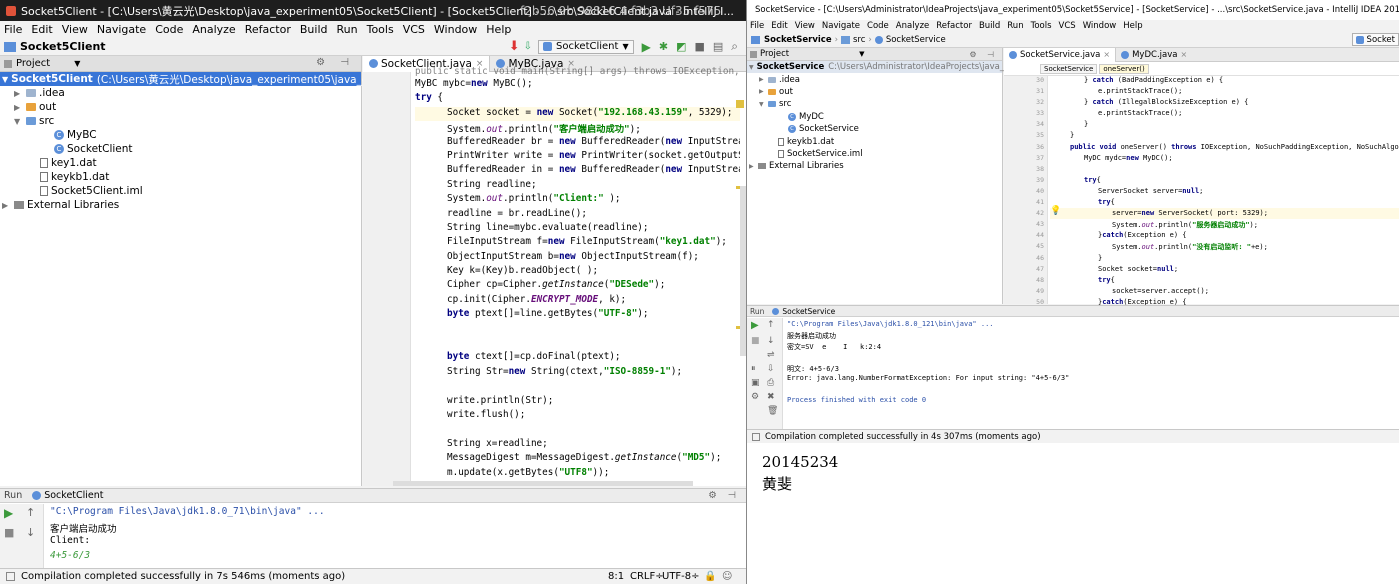 The height and width of the screenshot is (584, 1399). I want to click on run-config-dropdown: SocketClient ▼, so click(586, 46).